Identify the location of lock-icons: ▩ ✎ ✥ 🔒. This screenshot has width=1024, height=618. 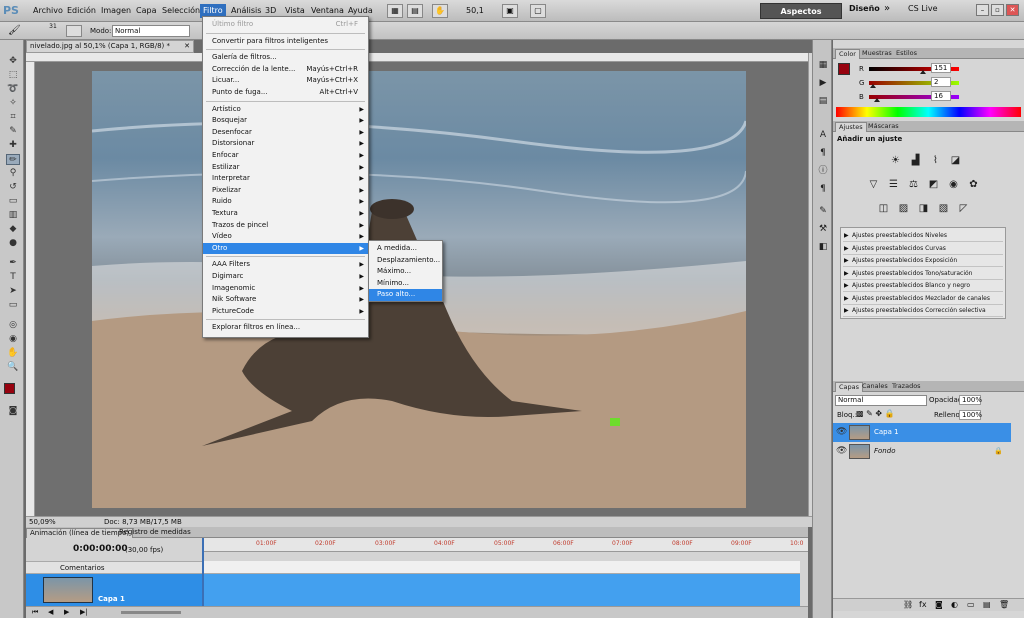
(875, 413).